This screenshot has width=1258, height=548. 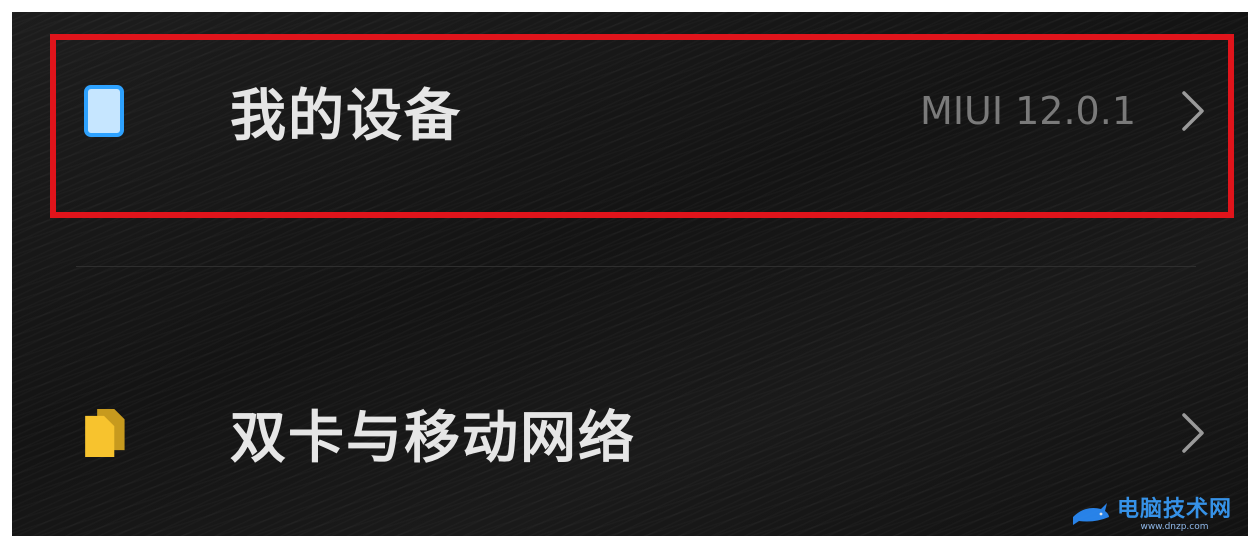 I want to click on watermark: 电脑技术网 www.dnzp.com, so click(x=1151, y=515).